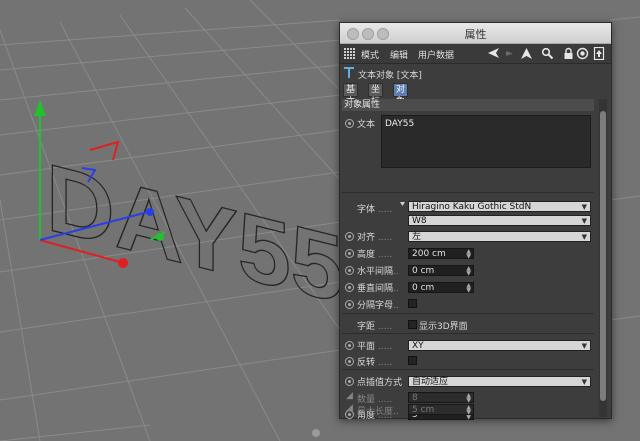 The height and width of the screenshot is (441, 640). Describe the element at coordinates (378, 412) in the screenshot. I see `max-length-label: 最大长度..` at that location.